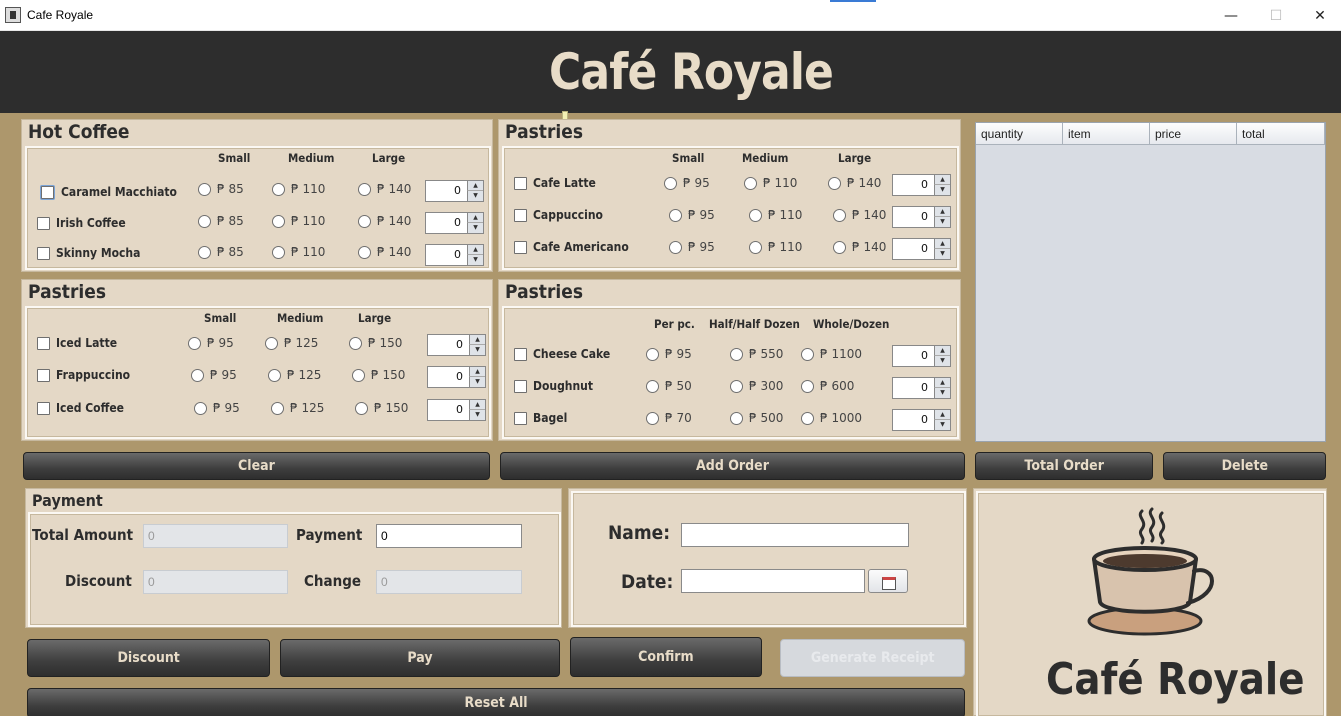 The height and width of the screenshot is (716, 1341). Describe the element at coordinates (420, 658) in the screenshot. I see `pay-button: Pay` at that location.